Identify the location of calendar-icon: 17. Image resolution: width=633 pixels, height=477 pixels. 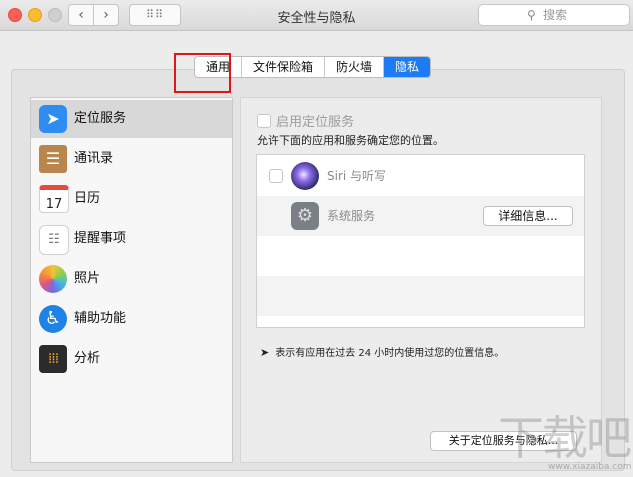
(54, 199).